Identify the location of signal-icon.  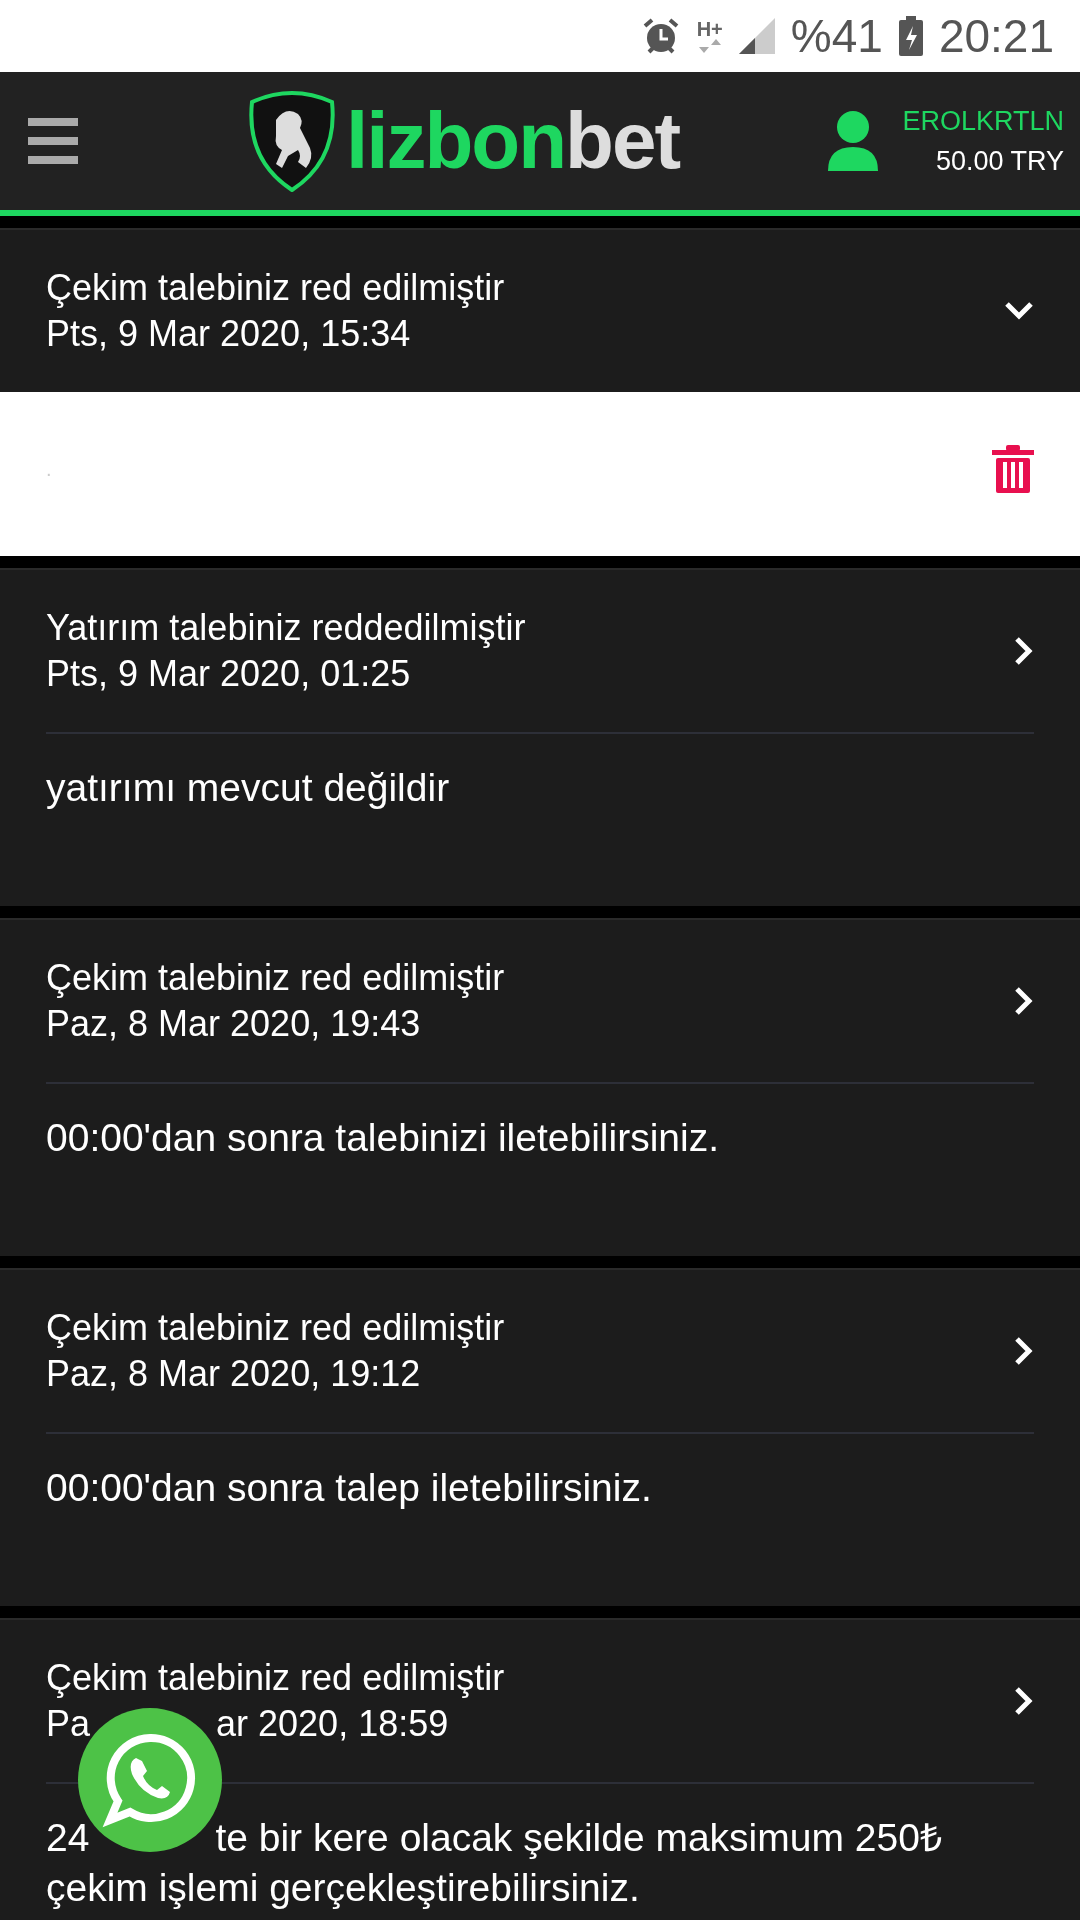
(756, 36).